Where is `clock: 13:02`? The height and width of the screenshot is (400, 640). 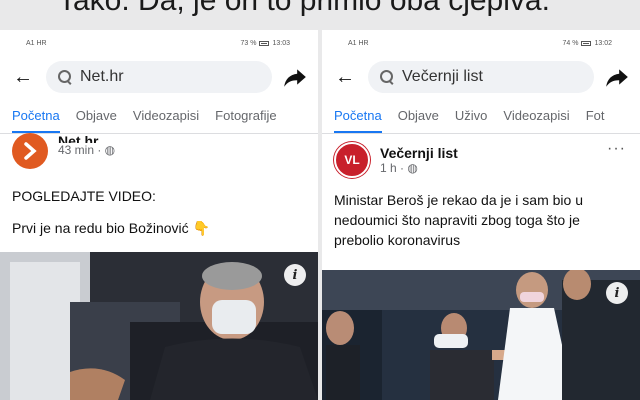
clock: 13:02 is located at coordinates (603, 43).